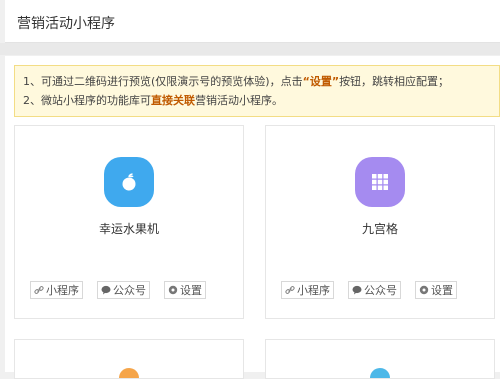  I want to click on app-name: 九宫格, so click(379, 229).